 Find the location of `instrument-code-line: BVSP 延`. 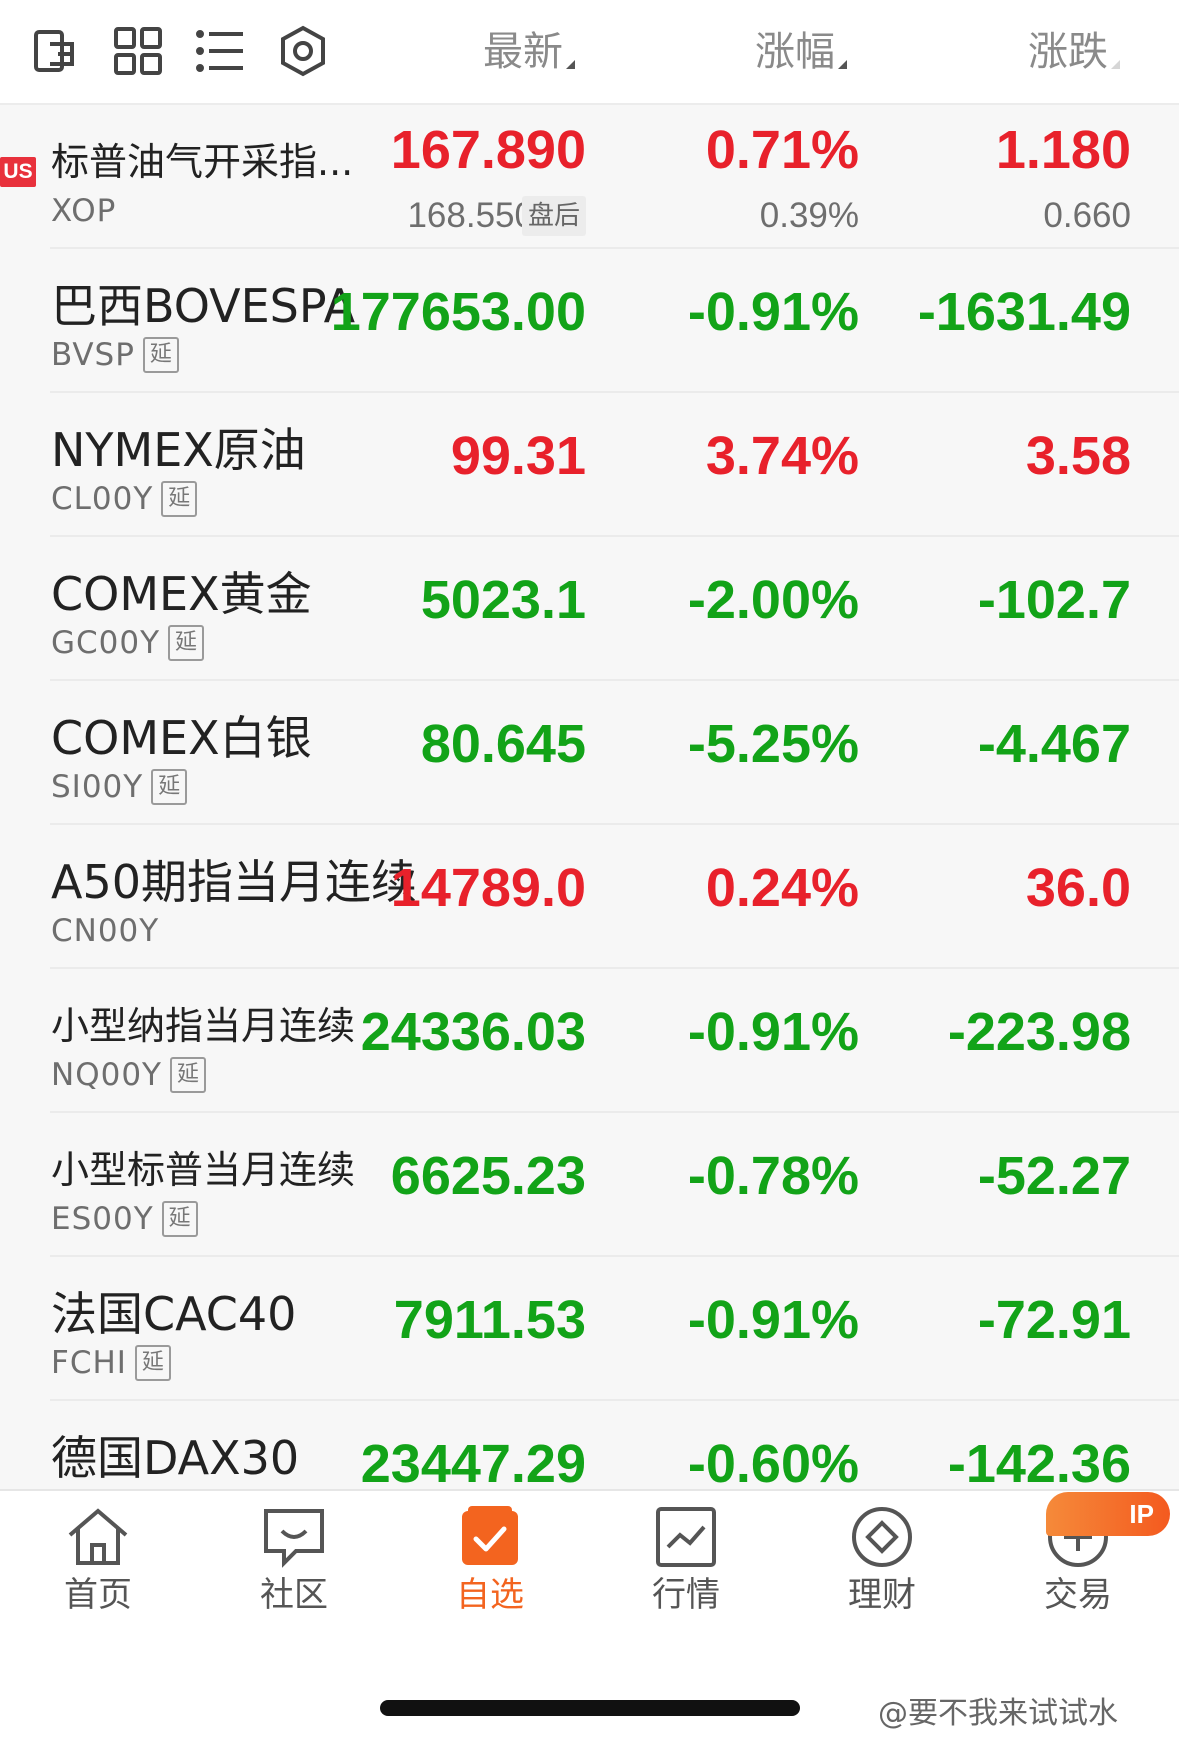

instrument-code-line: BVSP 延 is located at coordinates (115, 357).